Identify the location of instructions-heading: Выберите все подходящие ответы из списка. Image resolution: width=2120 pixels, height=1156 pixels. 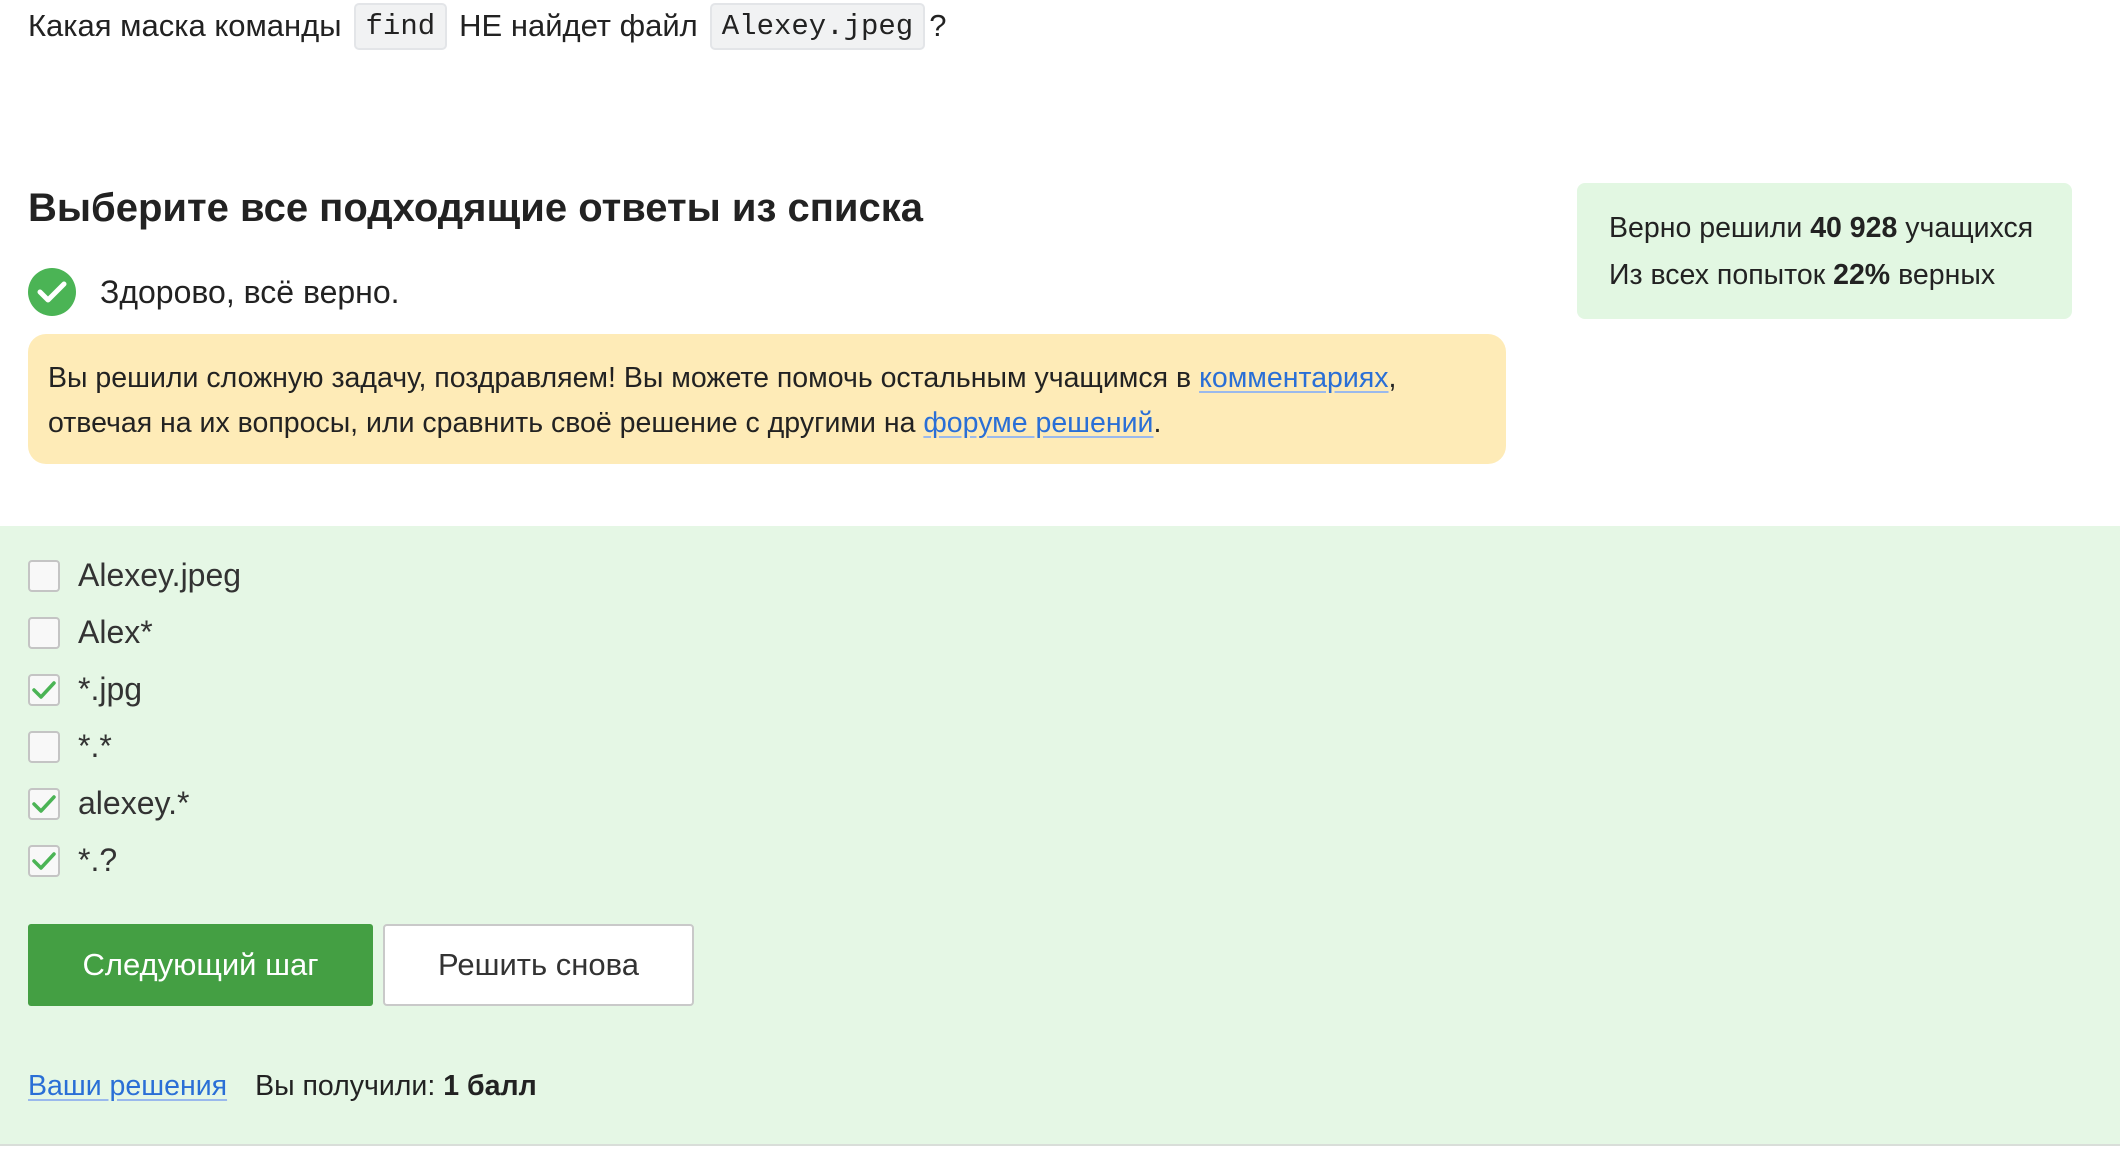
(475, 208).